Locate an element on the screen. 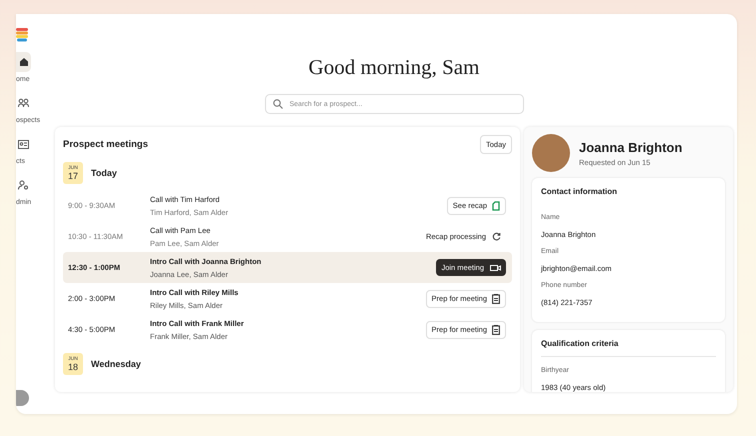  video-icon is located at coordinates (495, 268).